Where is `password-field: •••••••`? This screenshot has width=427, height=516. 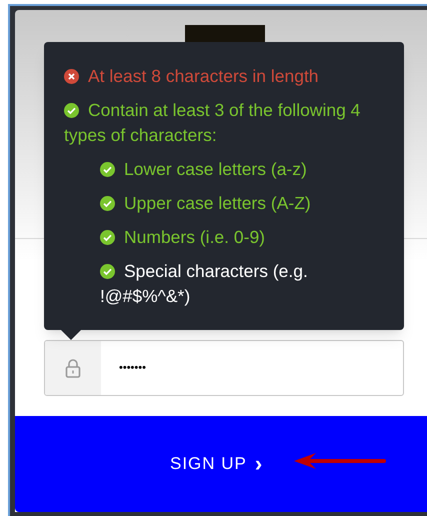 password-field: ••••••• is located at coordinates (224, 368).